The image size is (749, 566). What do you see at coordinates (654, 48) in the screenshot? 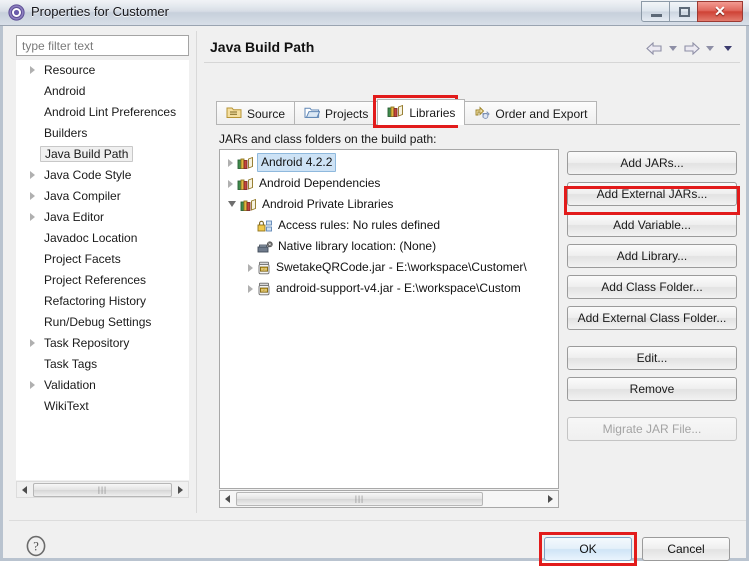
I see `back-button` at bounding box center [654, 48].